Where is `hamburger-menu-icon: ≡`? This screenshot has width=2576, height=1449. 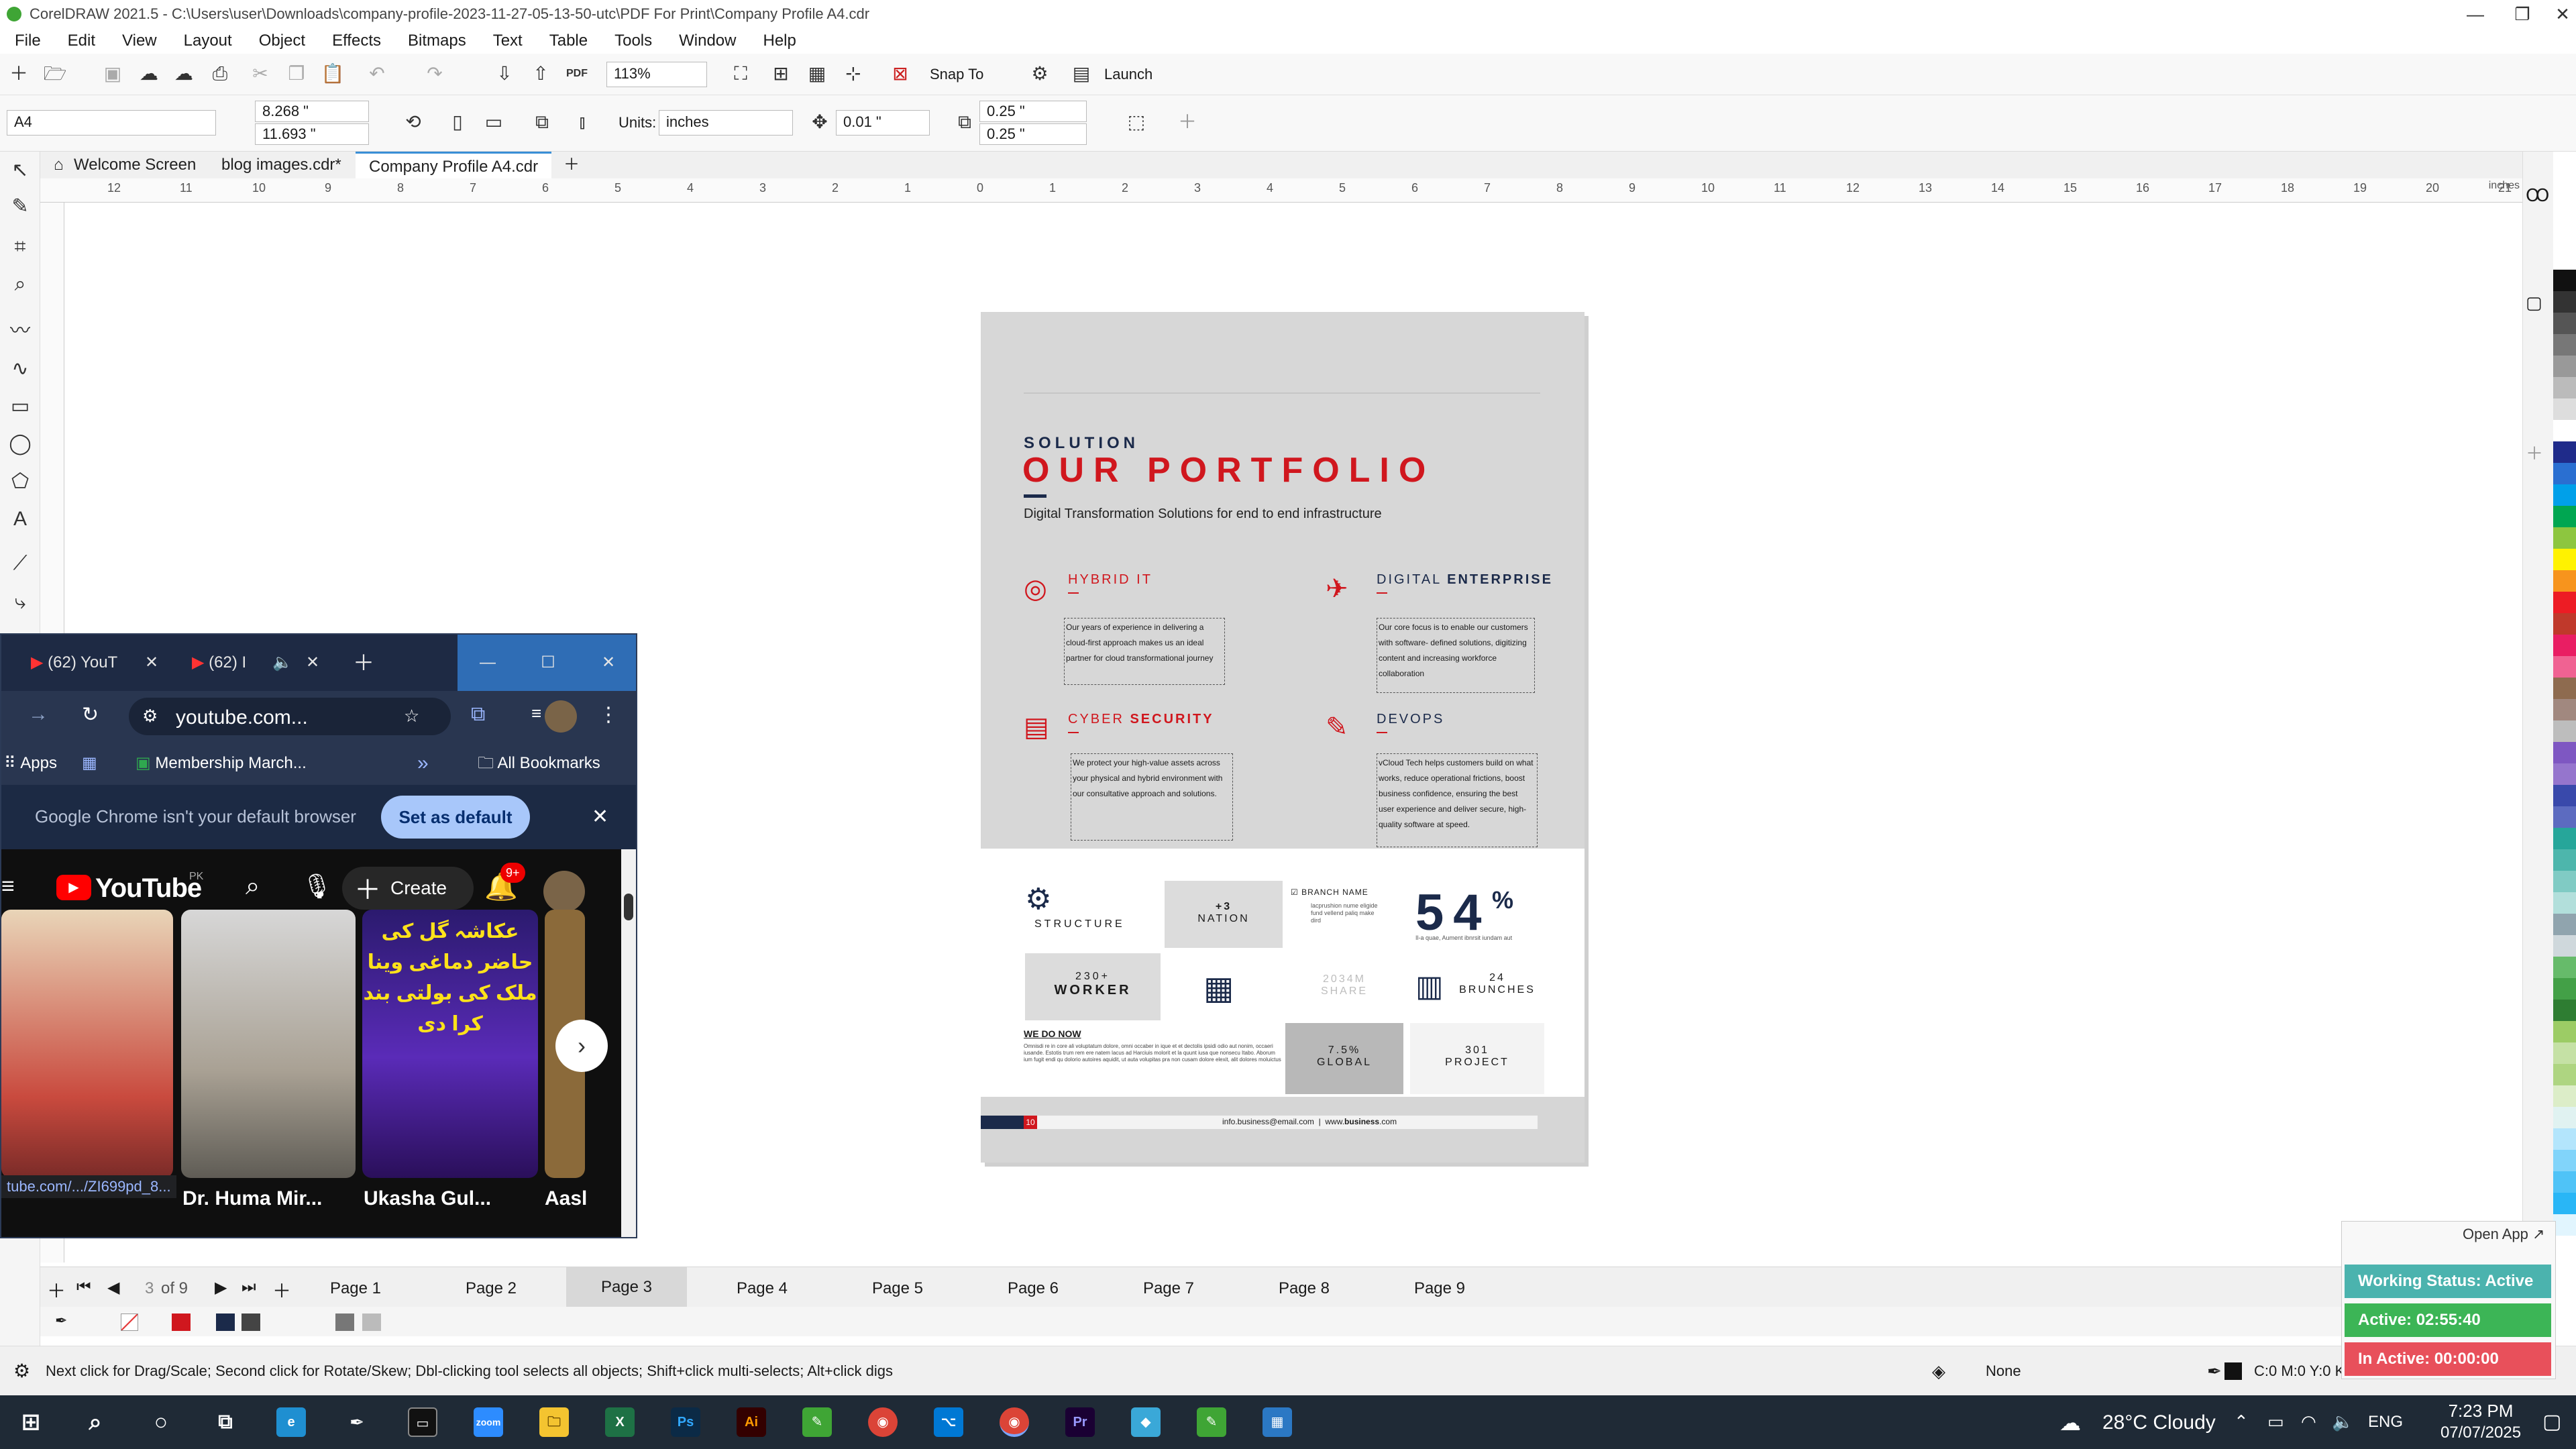
hamburger-menu-icon: ≡ is located at coordinates (8, 886).